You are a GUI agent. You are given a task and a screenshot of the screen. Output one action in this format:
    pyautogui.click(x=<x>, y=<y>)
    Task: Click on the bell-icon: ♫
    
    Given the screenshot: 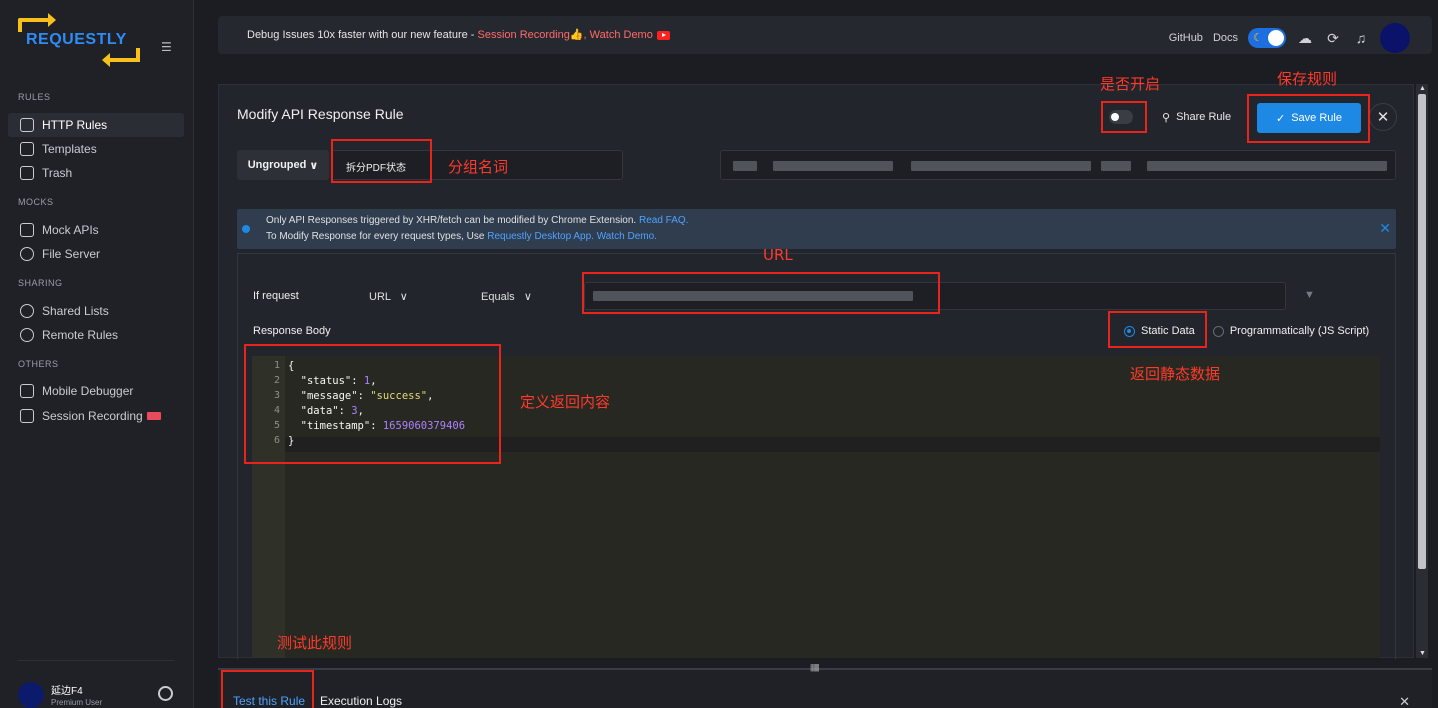 What is the action you would take?
    pyautogui.click(x=1361, y=38)
    